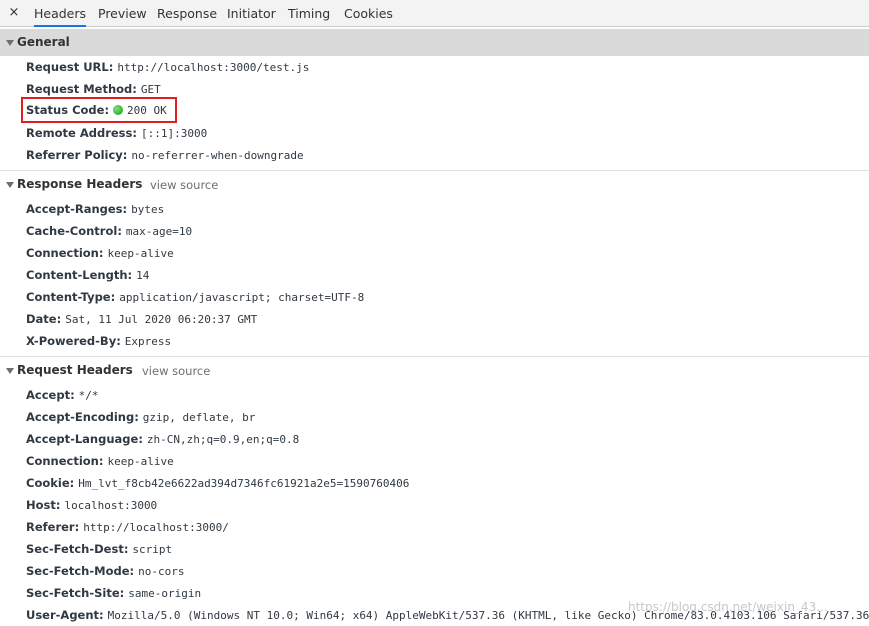  I want to click on response-row-date: Date: Sat, 11 Jul 2020 06:20:37 GMT, so click(141, 319).